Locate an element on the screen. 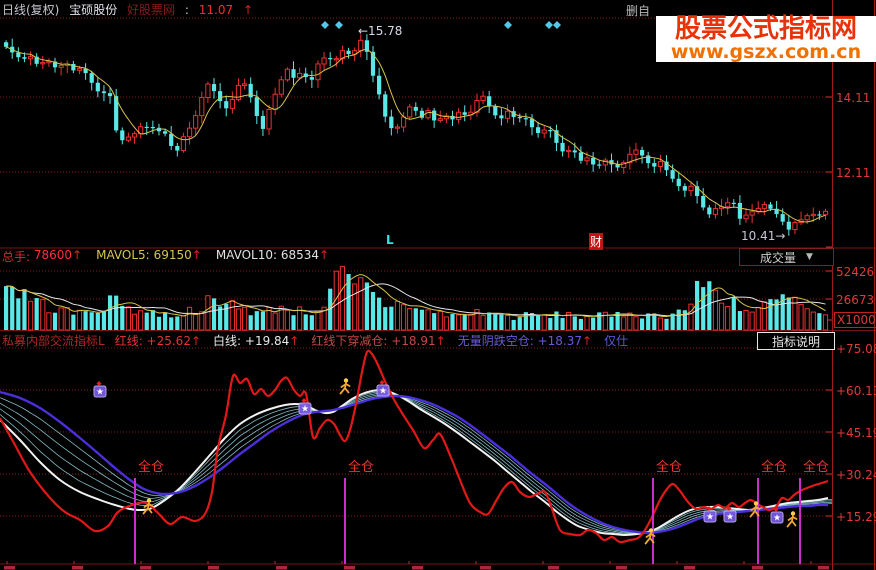 The height and width of the screenshot is (570, 876). indicator-title: 私募内部交流指标L is located at coordinates (53, 341).